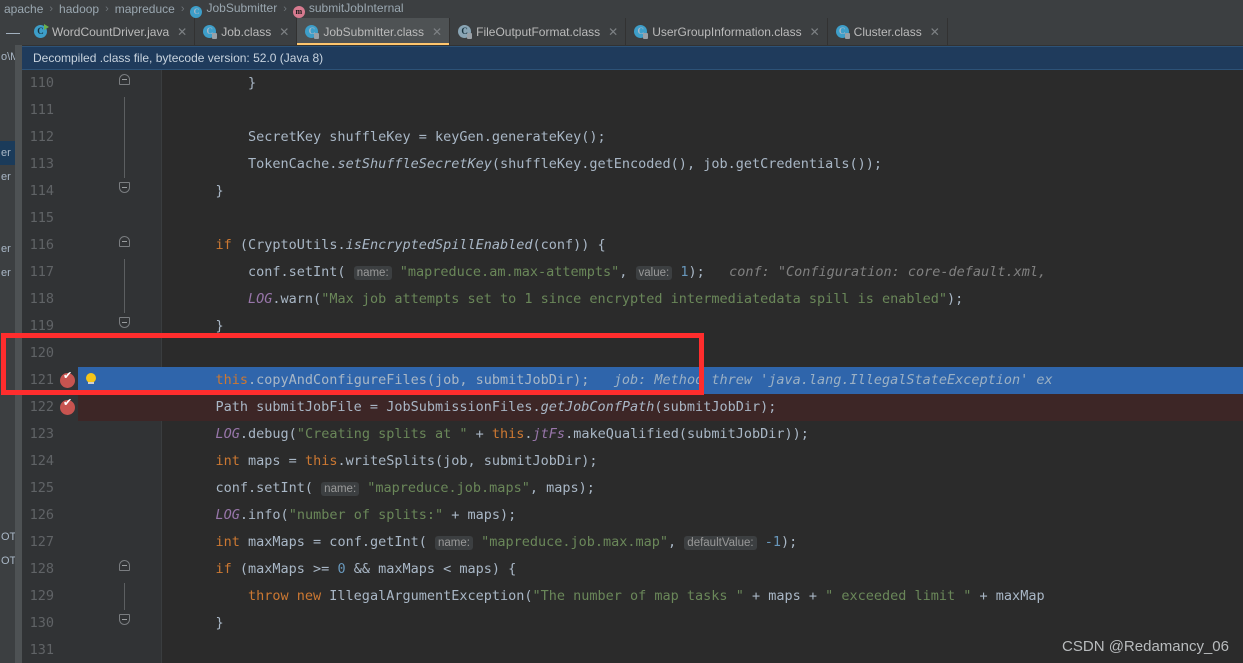  What do you see at coordinates (50, 515) in the screenshot?
I see `line-number-gutter: 126` at bounding box center [50, 515].